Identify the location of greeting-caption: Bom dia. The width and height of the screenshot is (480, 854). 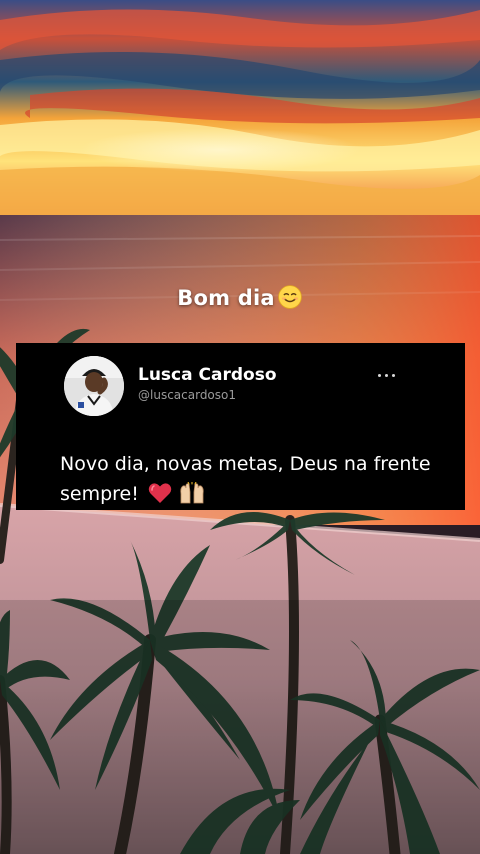
(240, 297).